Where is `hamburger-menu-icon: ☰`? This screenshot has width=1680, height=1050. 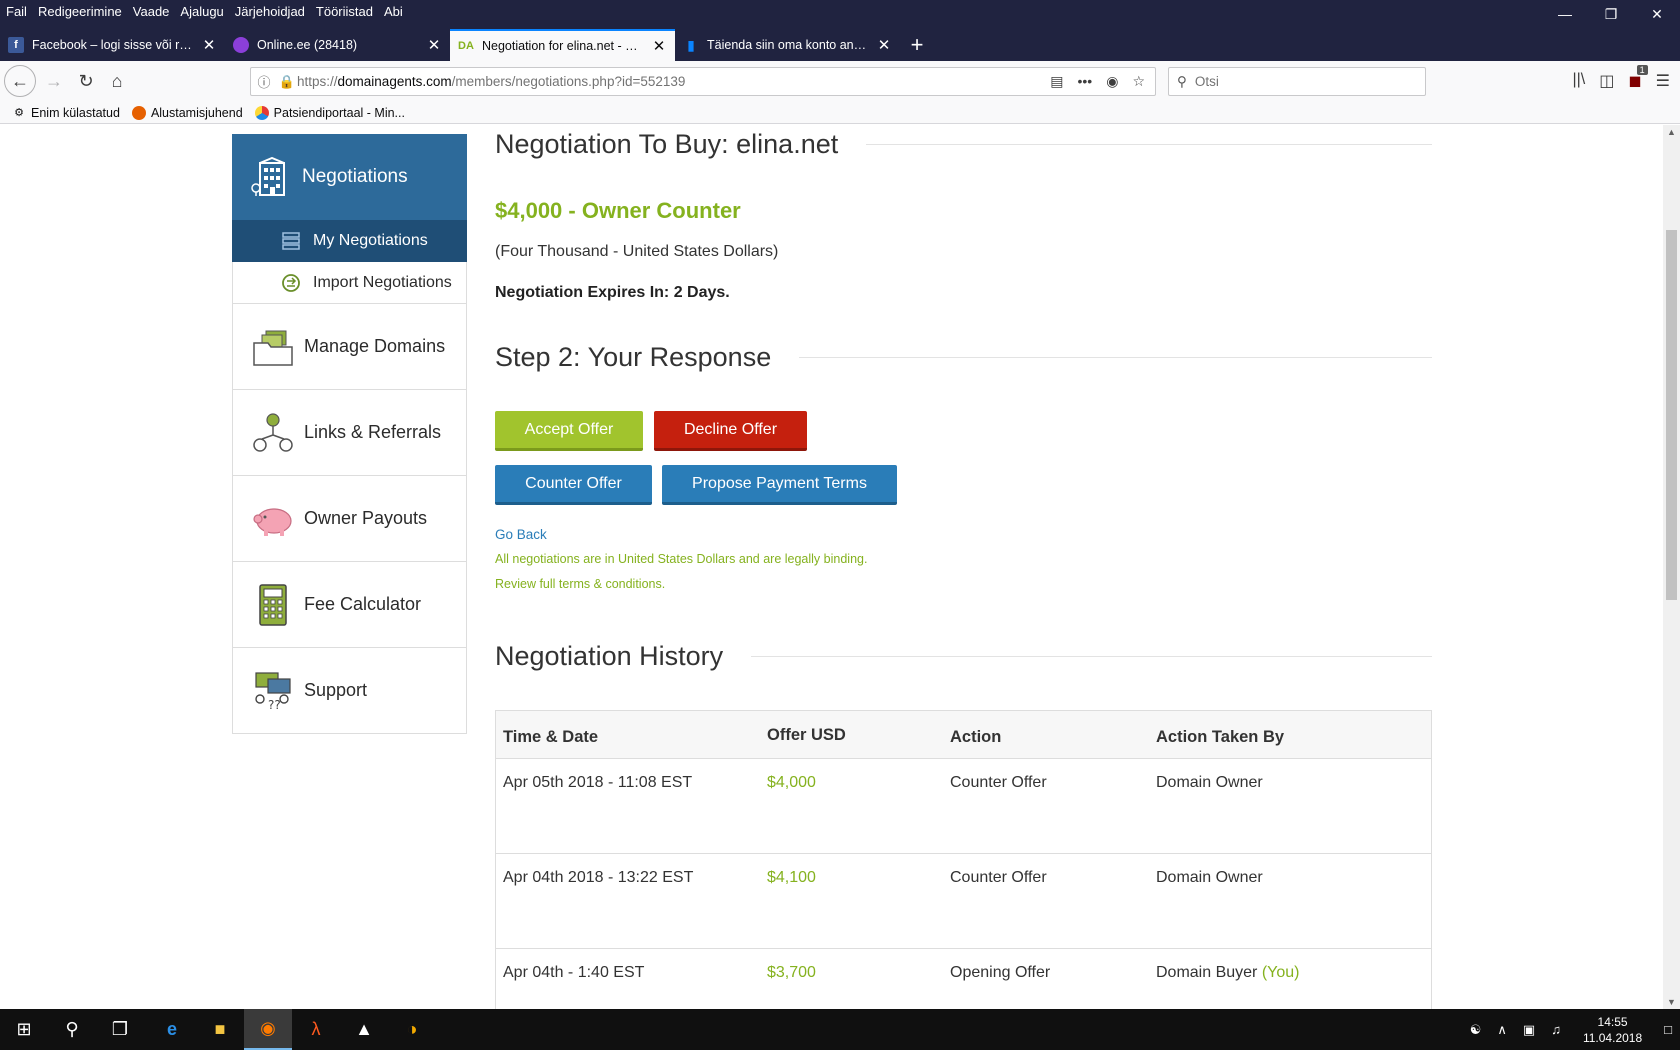
hamburger-menu-icon: ☰ is located at coordinates (1663, 81).